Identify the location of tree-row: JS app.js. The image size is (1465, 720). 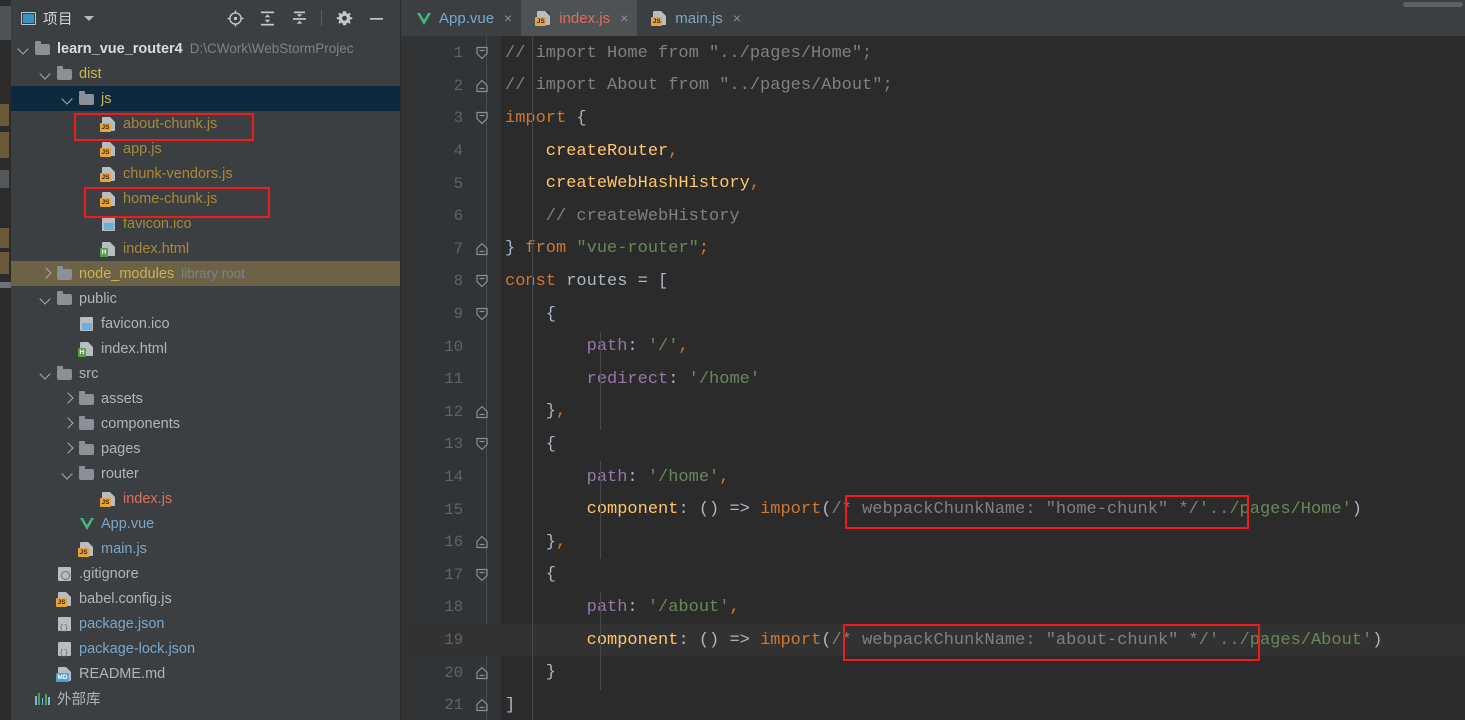
(205, 148).